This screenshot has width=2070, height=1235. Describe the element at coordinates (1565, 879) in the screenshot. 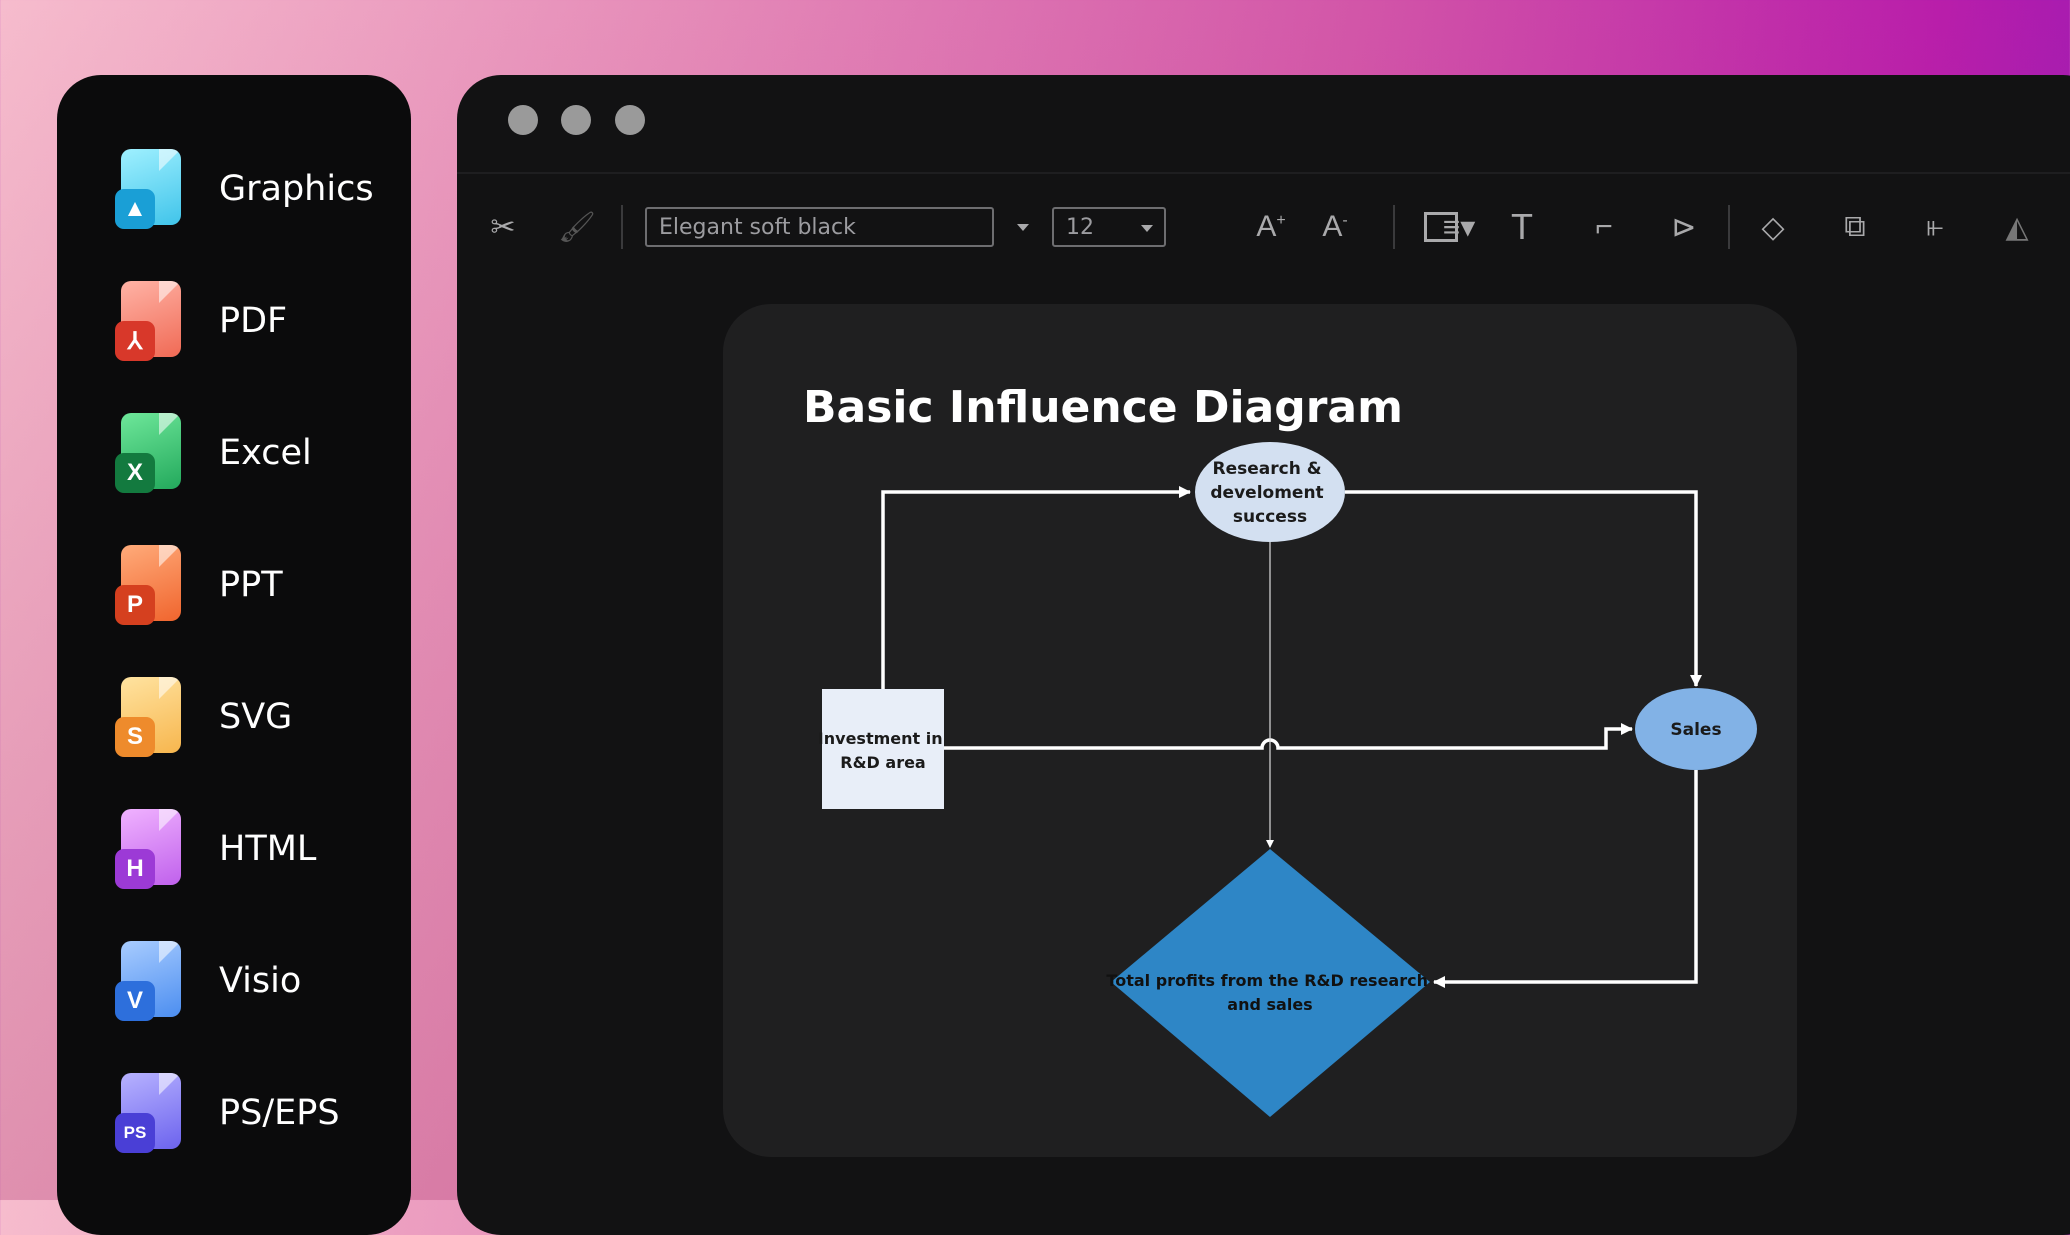

I see `edge-sales-to-profits` at that location.